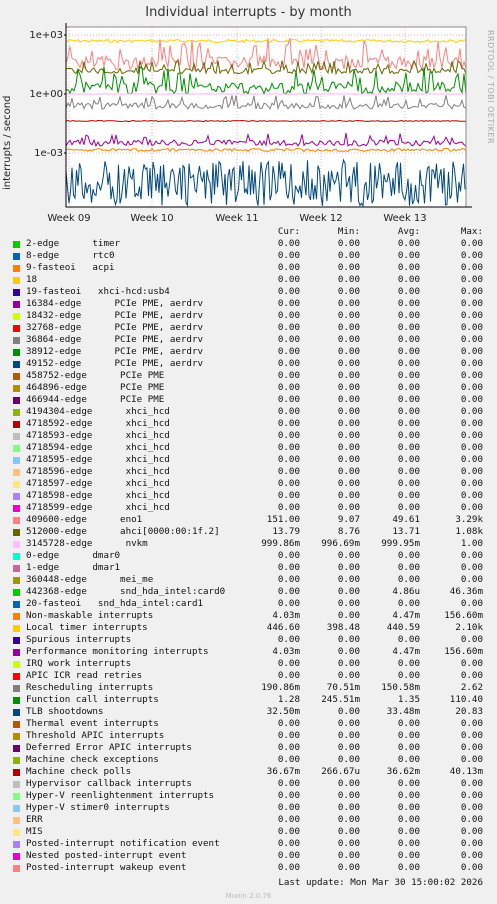  I want to click on legend-avg: 4.86u, so click(406, 591).